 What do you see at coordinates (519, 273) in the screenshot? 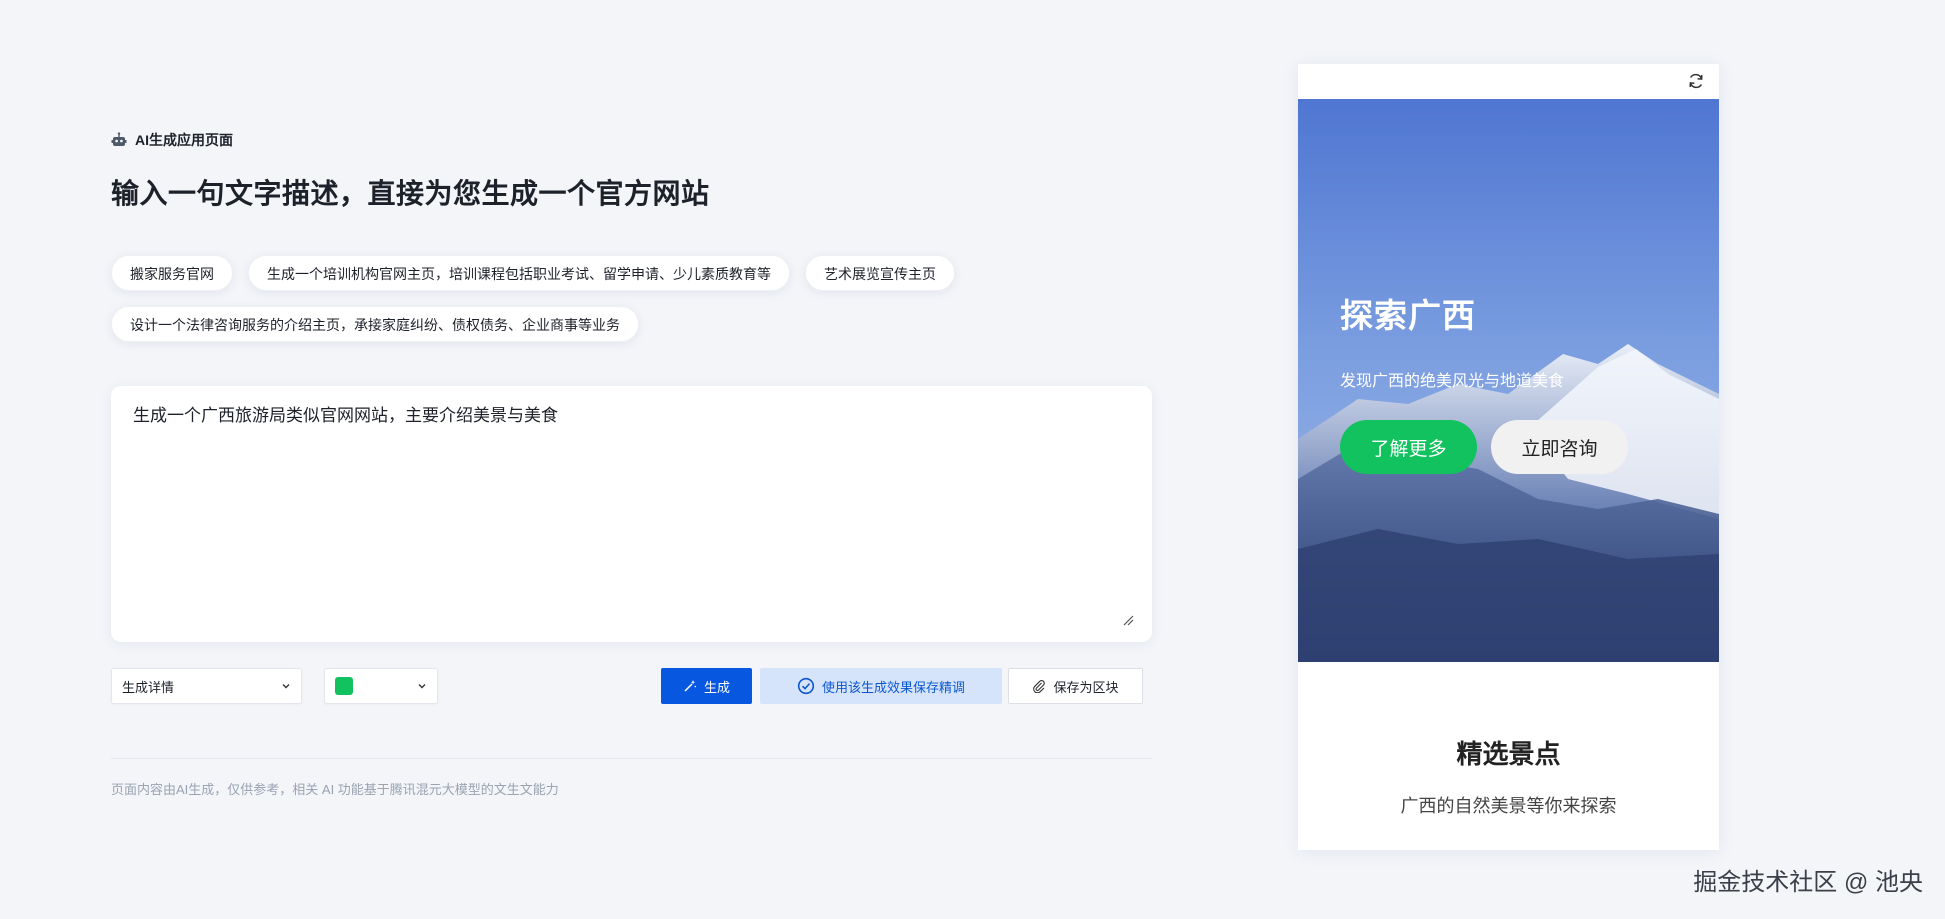
I see `suggestion-chip: 生成一个培训机构官网主页，培训课程包括职业考试、留学申请、少儿素质教育等` at bounding box center [519, 273].